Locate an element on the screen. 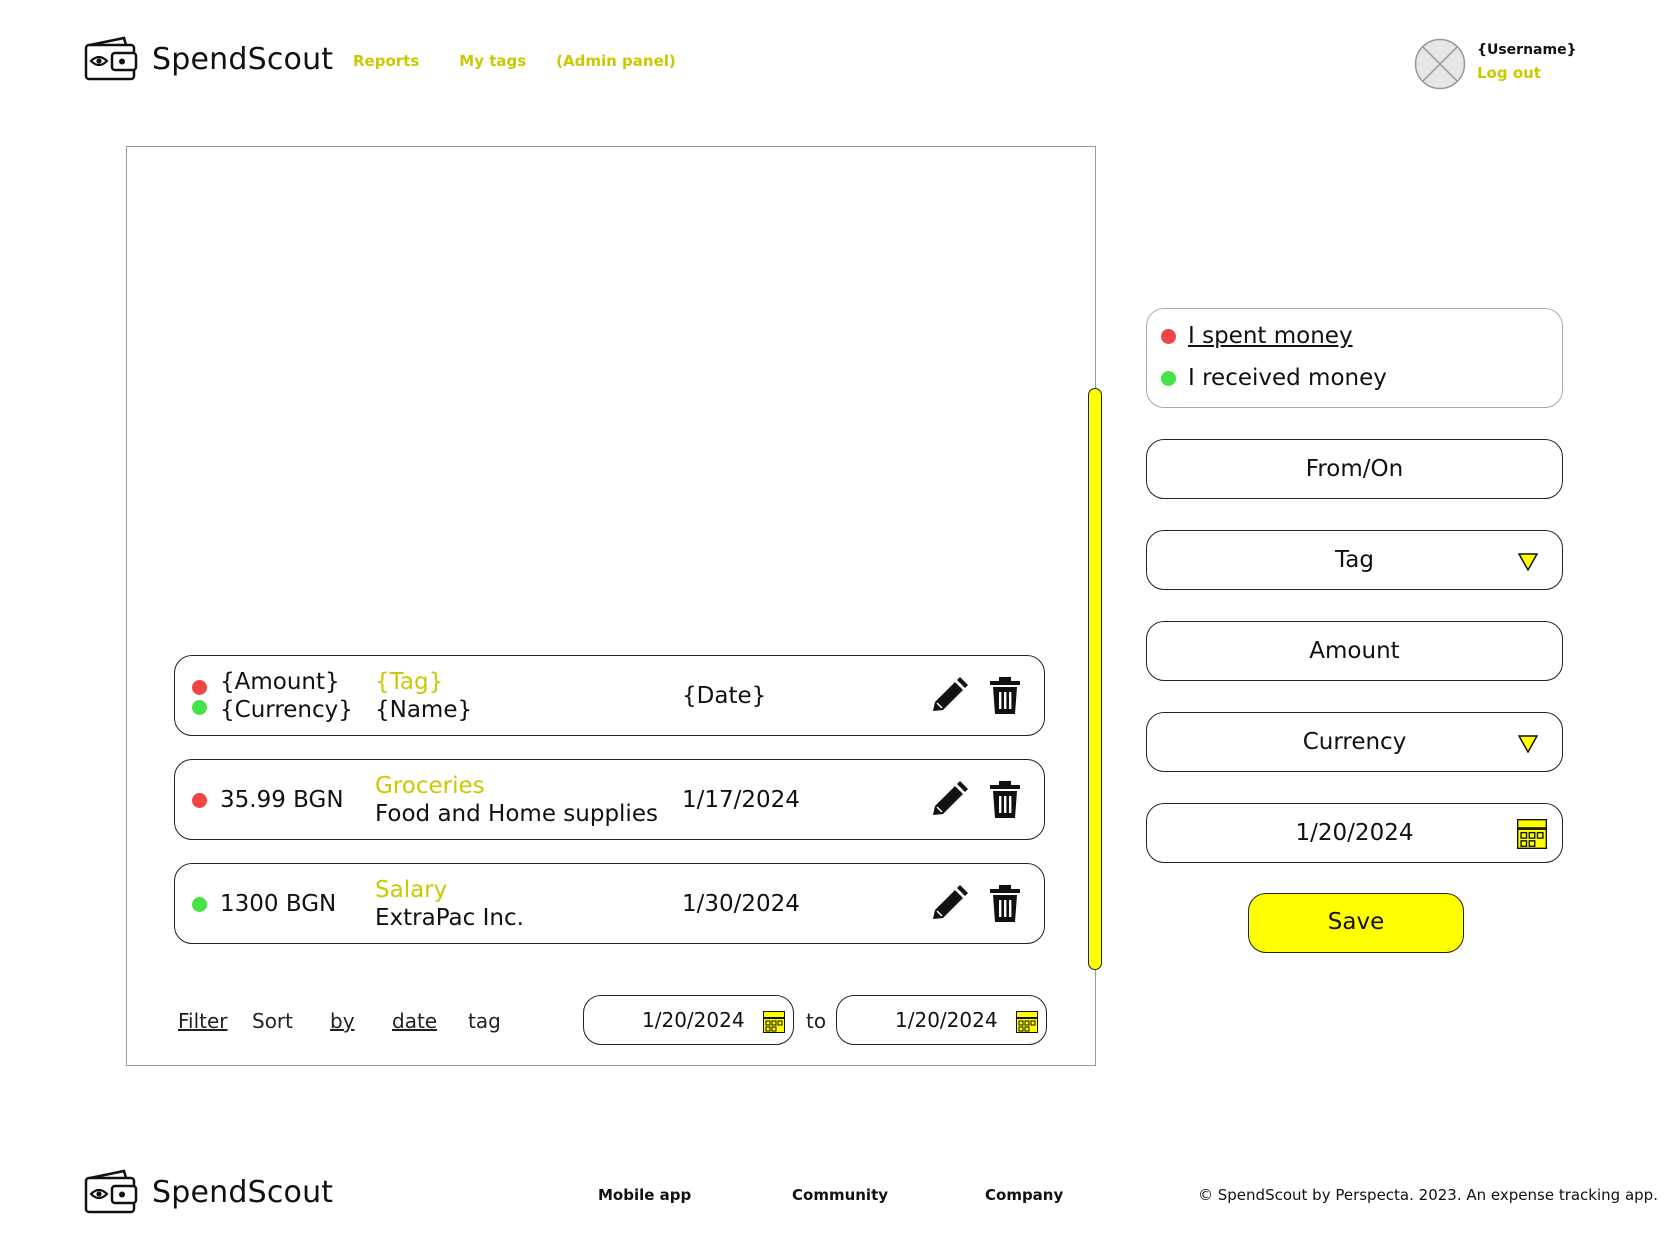 This screenshot has height=1251, width=1680. tag-select-label: Tag is located at coordinates (1354, 560).